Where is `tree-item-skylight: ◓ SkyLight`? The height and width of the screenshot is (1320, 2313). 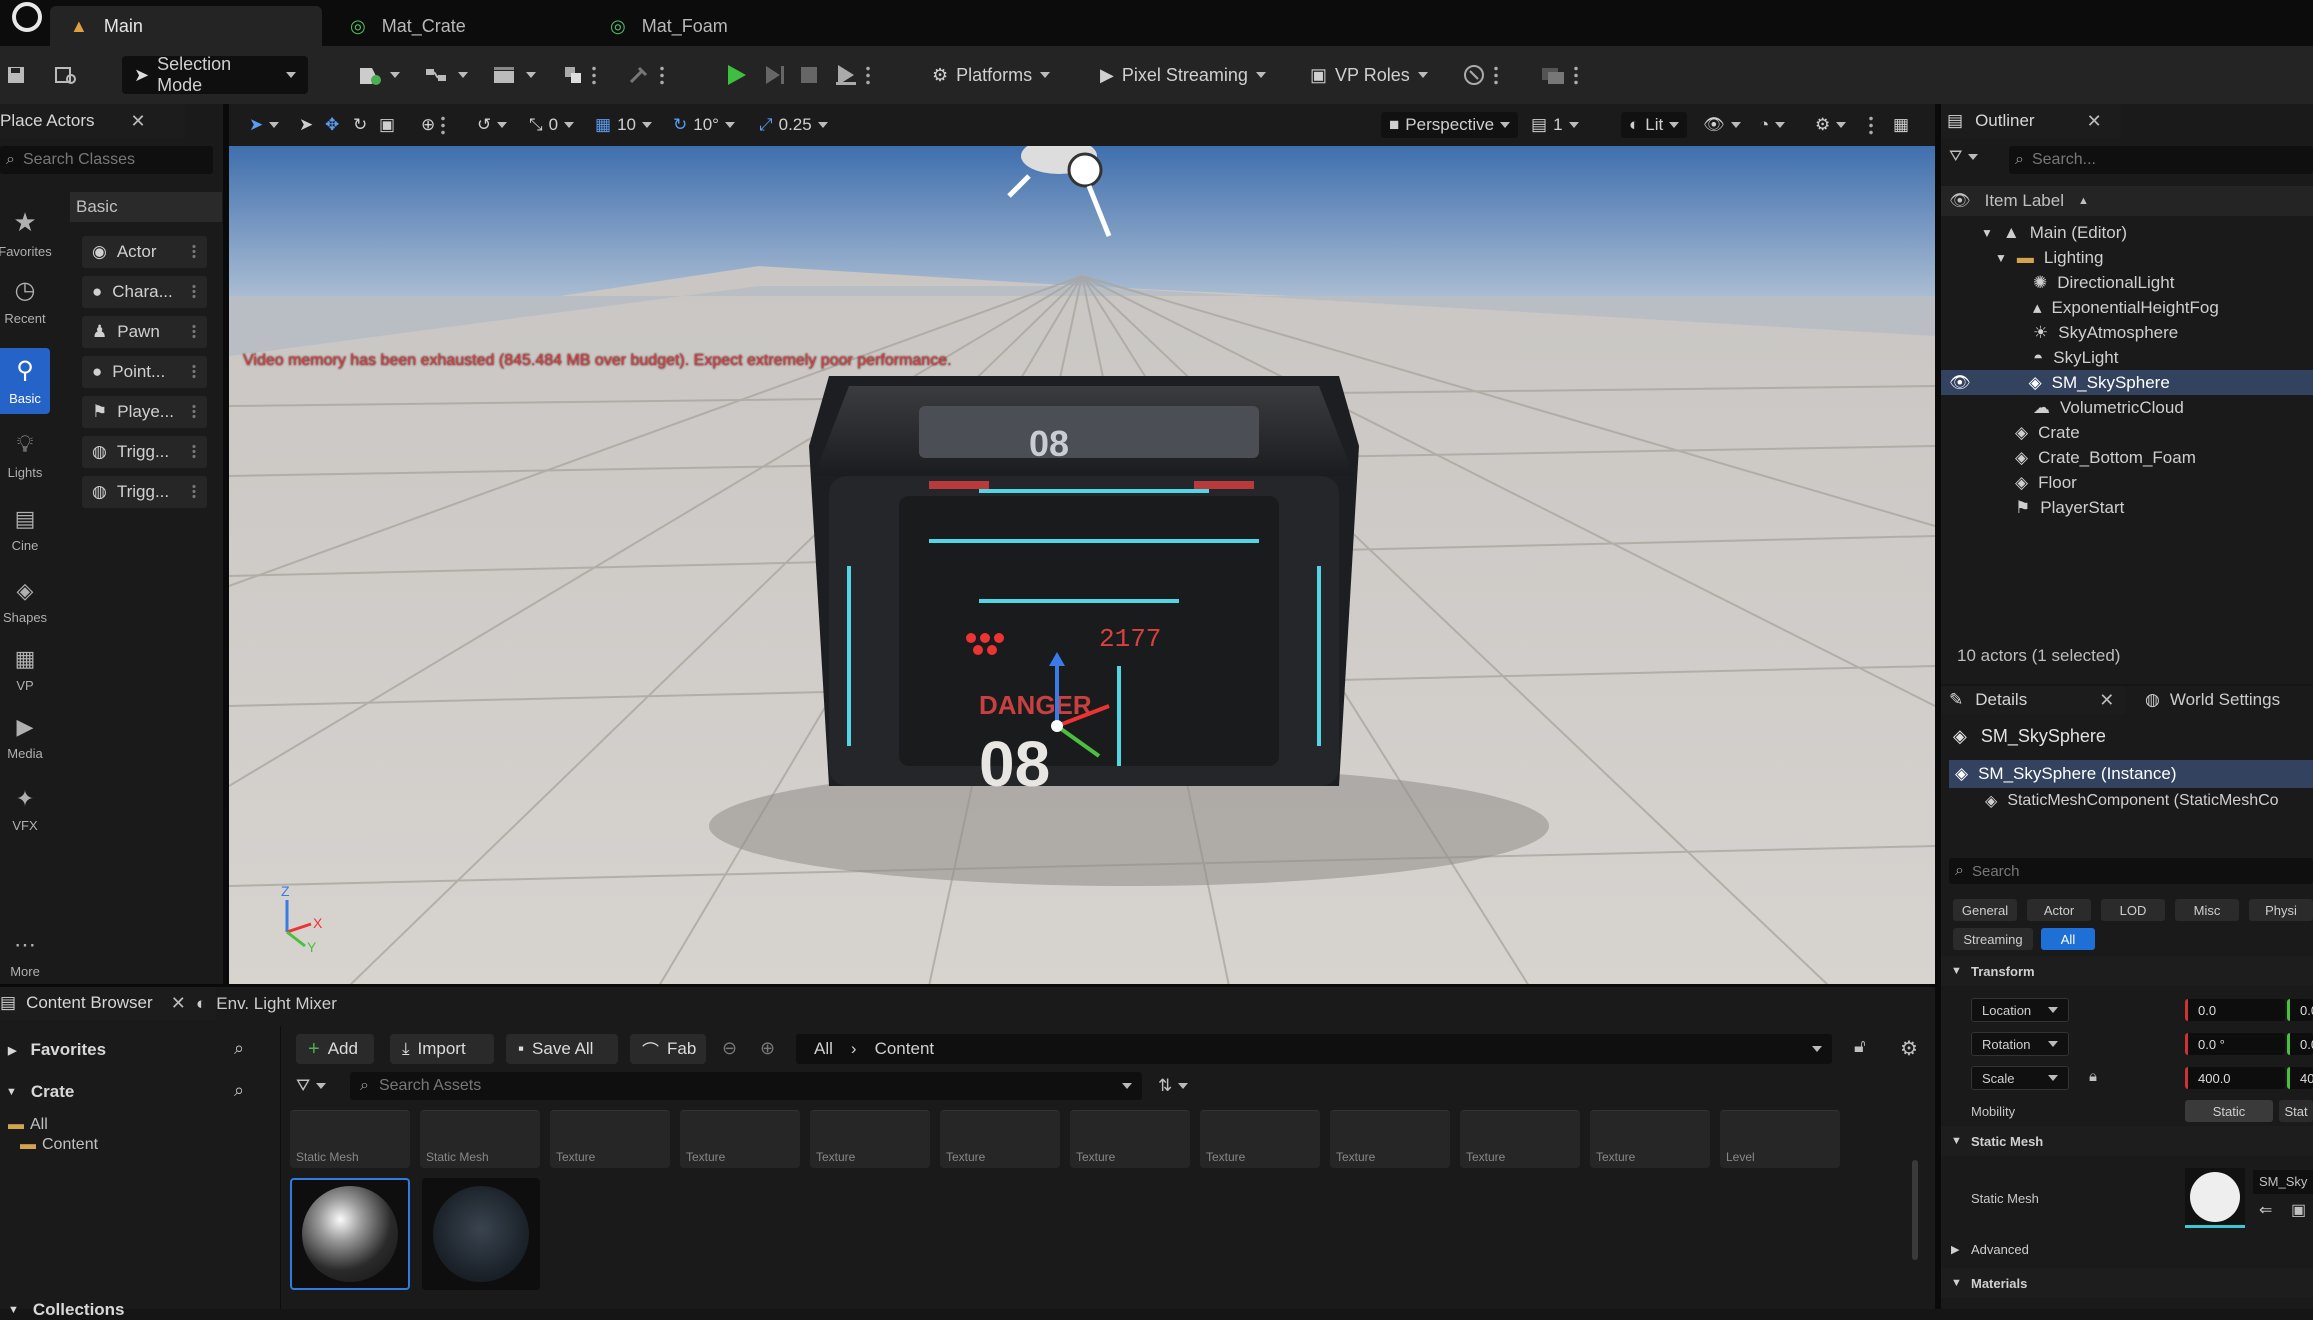
tree-item-skylight: ◓ SkyLight is located at coordinates (2075, 357).